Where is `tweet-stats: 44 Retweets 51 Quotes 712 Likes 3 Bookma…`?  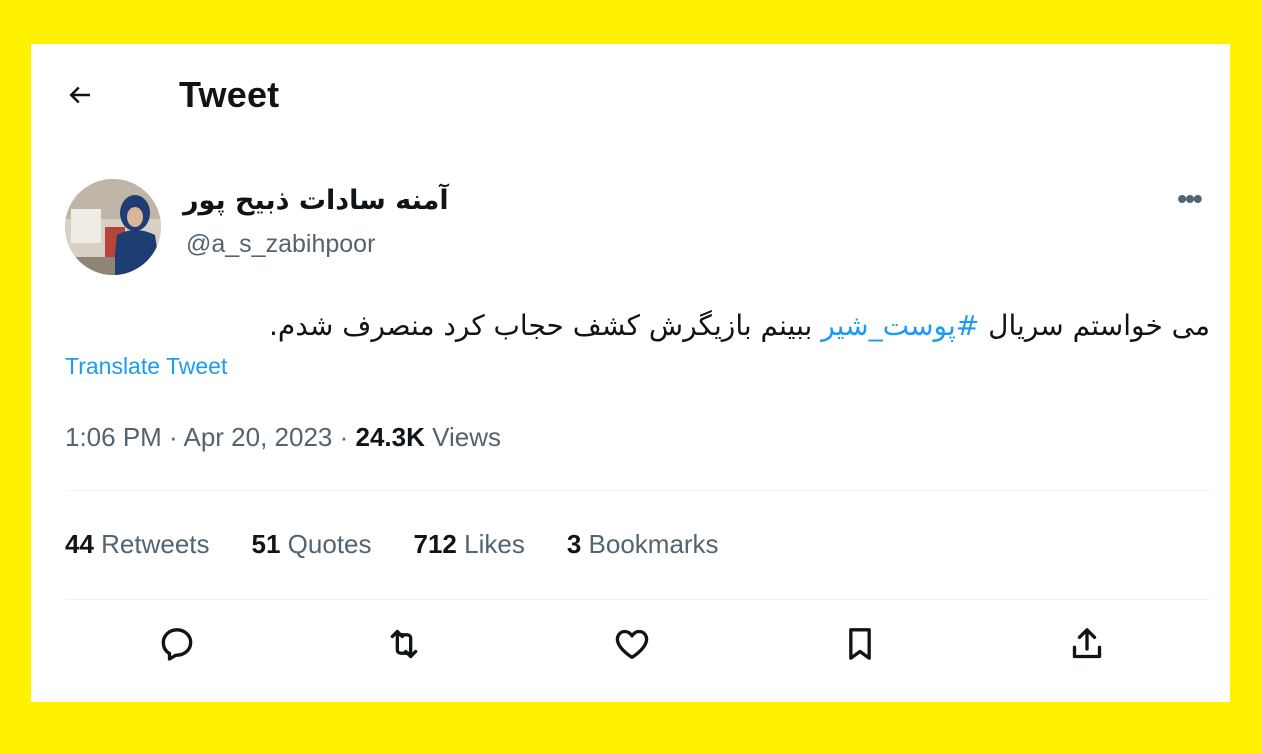
tweet-stats: 44 Retweets 51 Quotes 712 Likes 3 Bookma… is located at coordinates (392, 544).